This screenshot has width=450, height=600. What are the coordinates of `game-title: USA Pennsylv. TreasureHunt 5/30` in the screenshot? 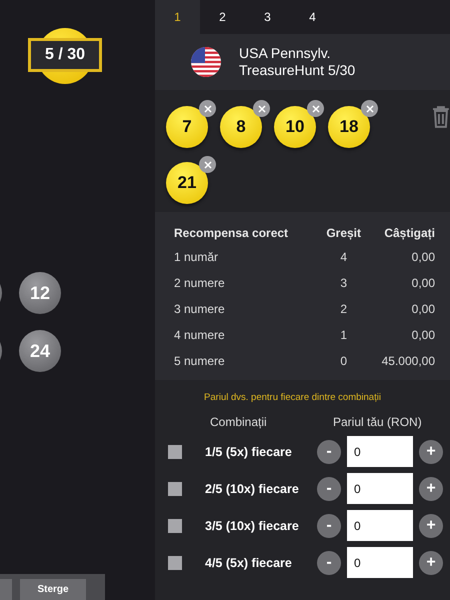 It's located at (297, 62).